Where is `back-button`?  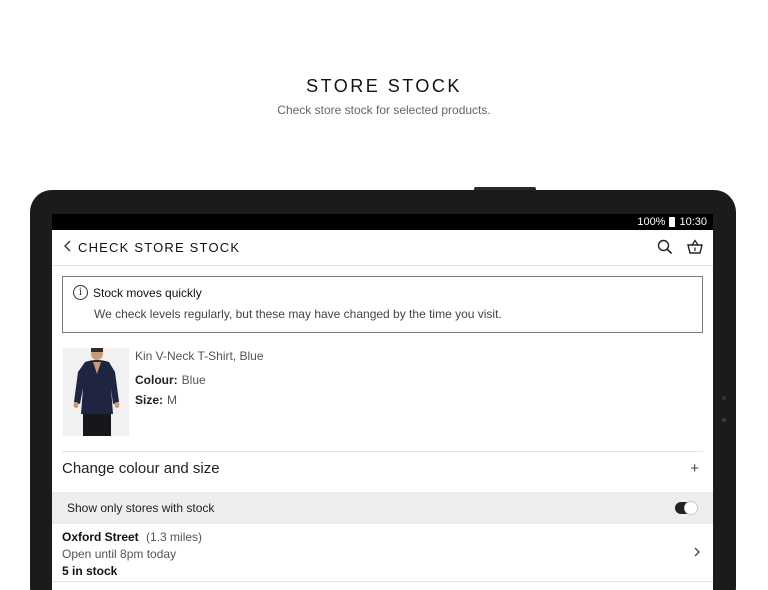 back-button is located at coordinates (65, 248).